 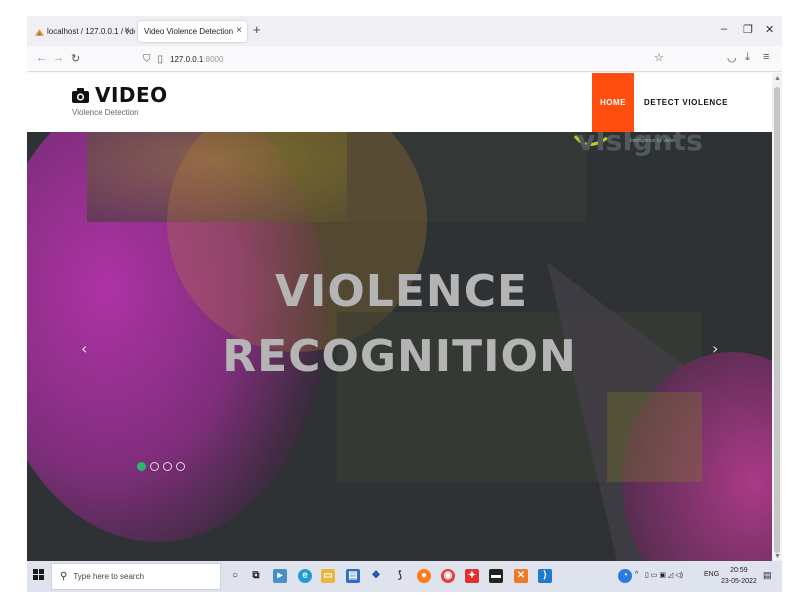 What do you see at coordinates (328, 576) in the screenshot?
I see `file-explorer-icon: ▭` at bounding box center [328, 576].